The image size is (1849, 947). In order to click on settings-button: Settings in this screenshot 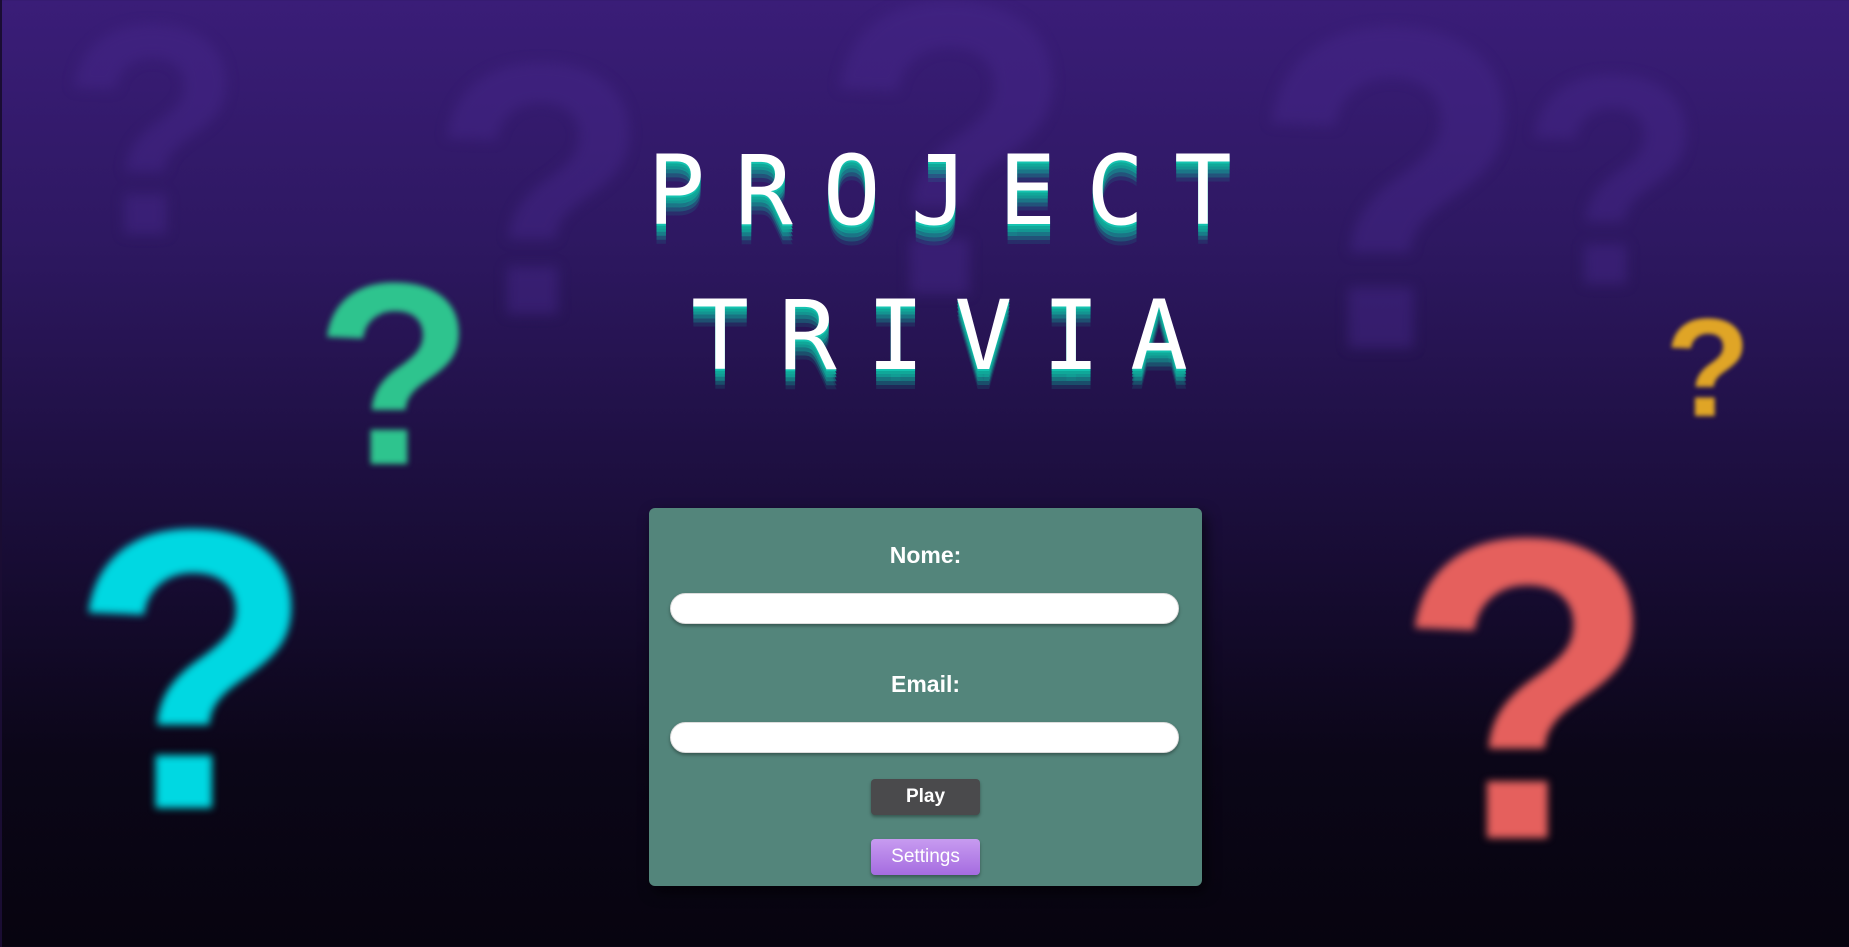, I will do `click(925, 857)`.